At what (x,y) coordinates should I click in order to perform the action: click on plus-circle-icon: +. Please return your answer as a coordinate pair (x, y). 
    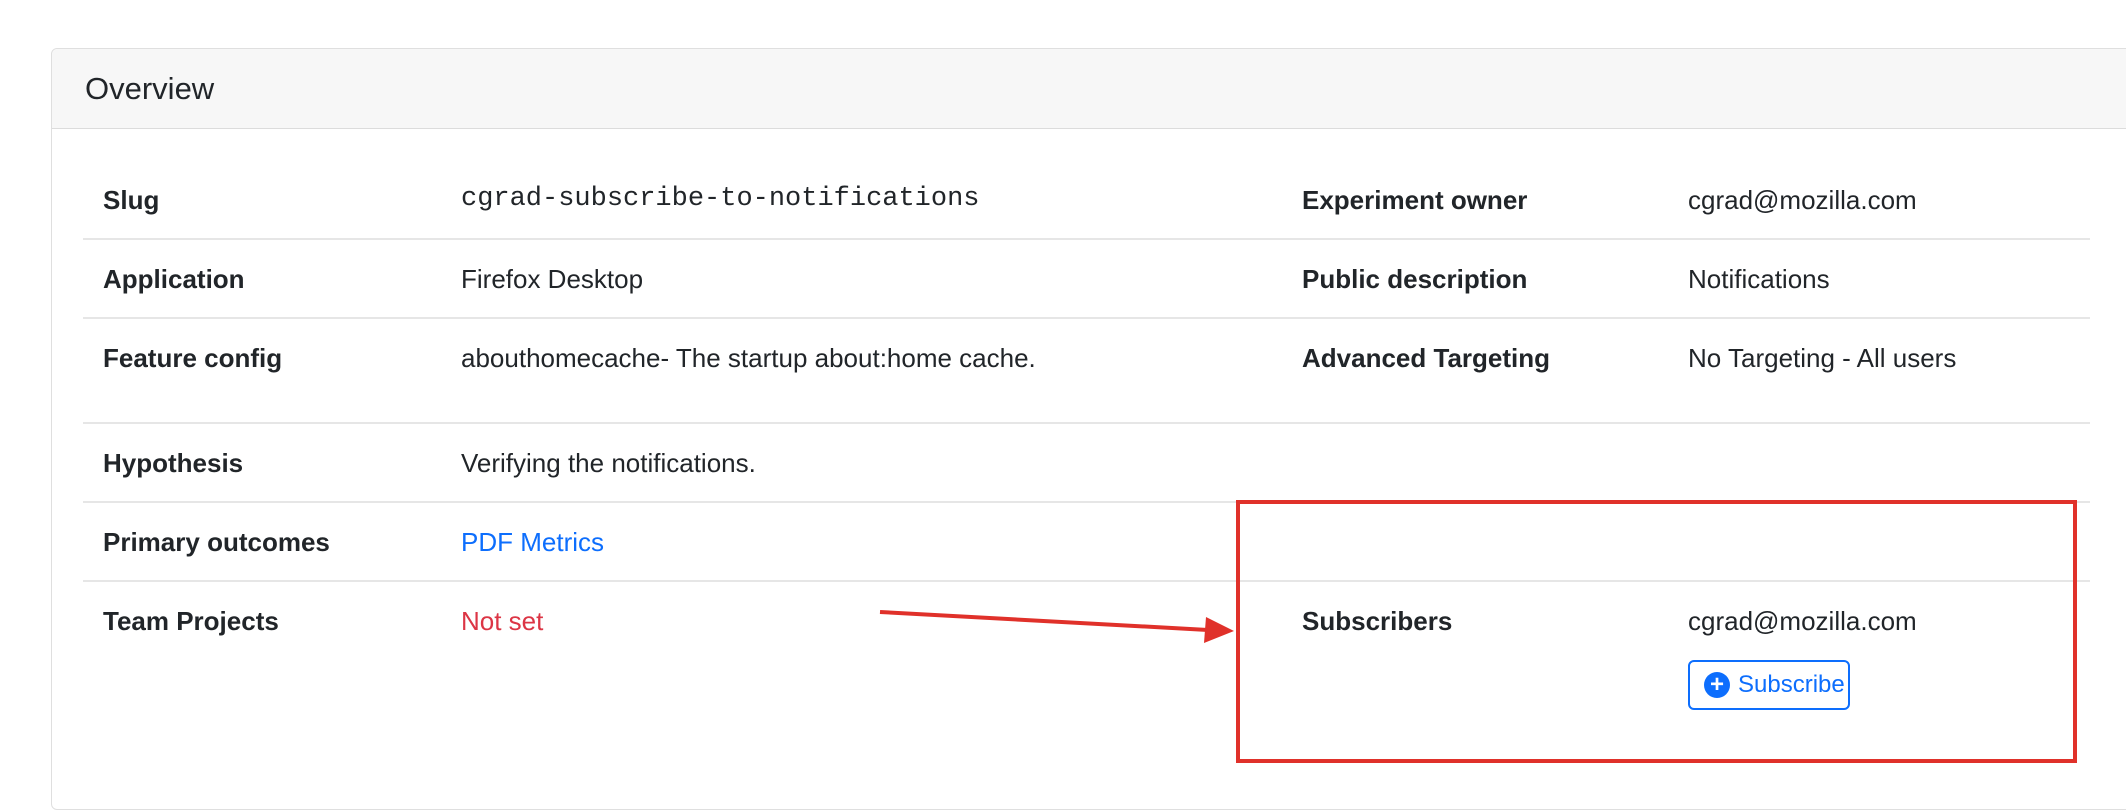
    Looking at the image, I should click on (1717, 685).